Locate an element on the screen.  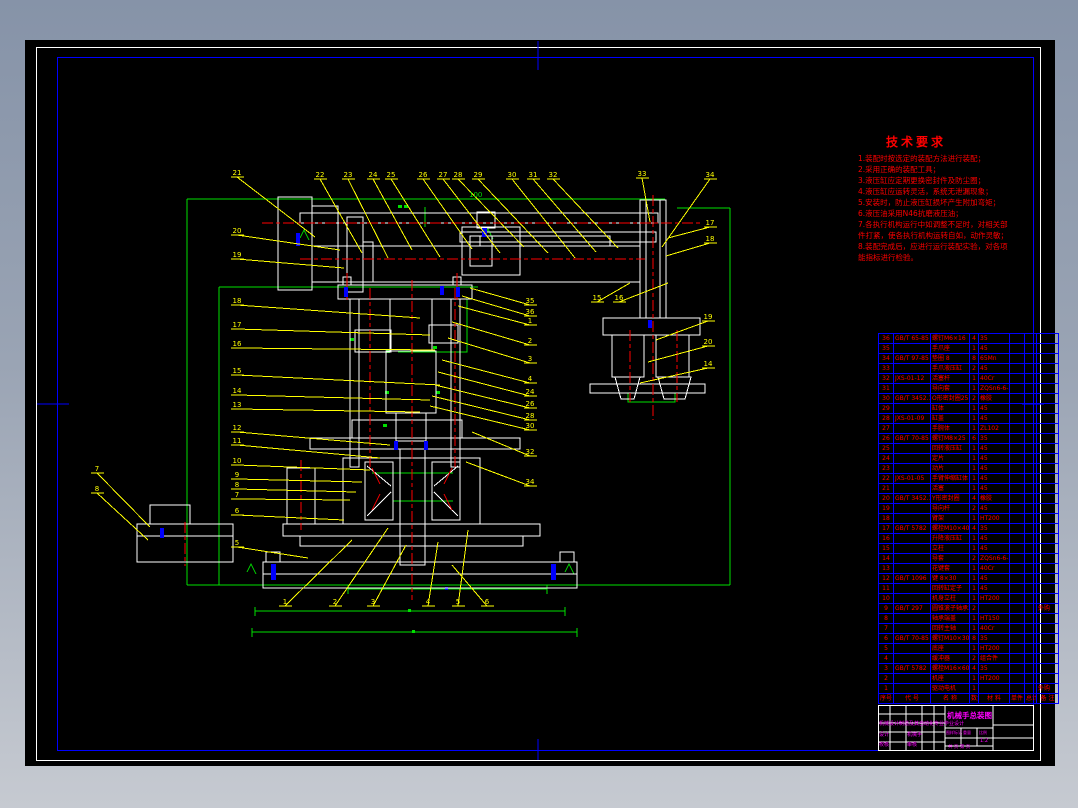
bom-row: 17 GB/T 5782 螺栓M10×40 4 35 is located at coordinates (968, 528).